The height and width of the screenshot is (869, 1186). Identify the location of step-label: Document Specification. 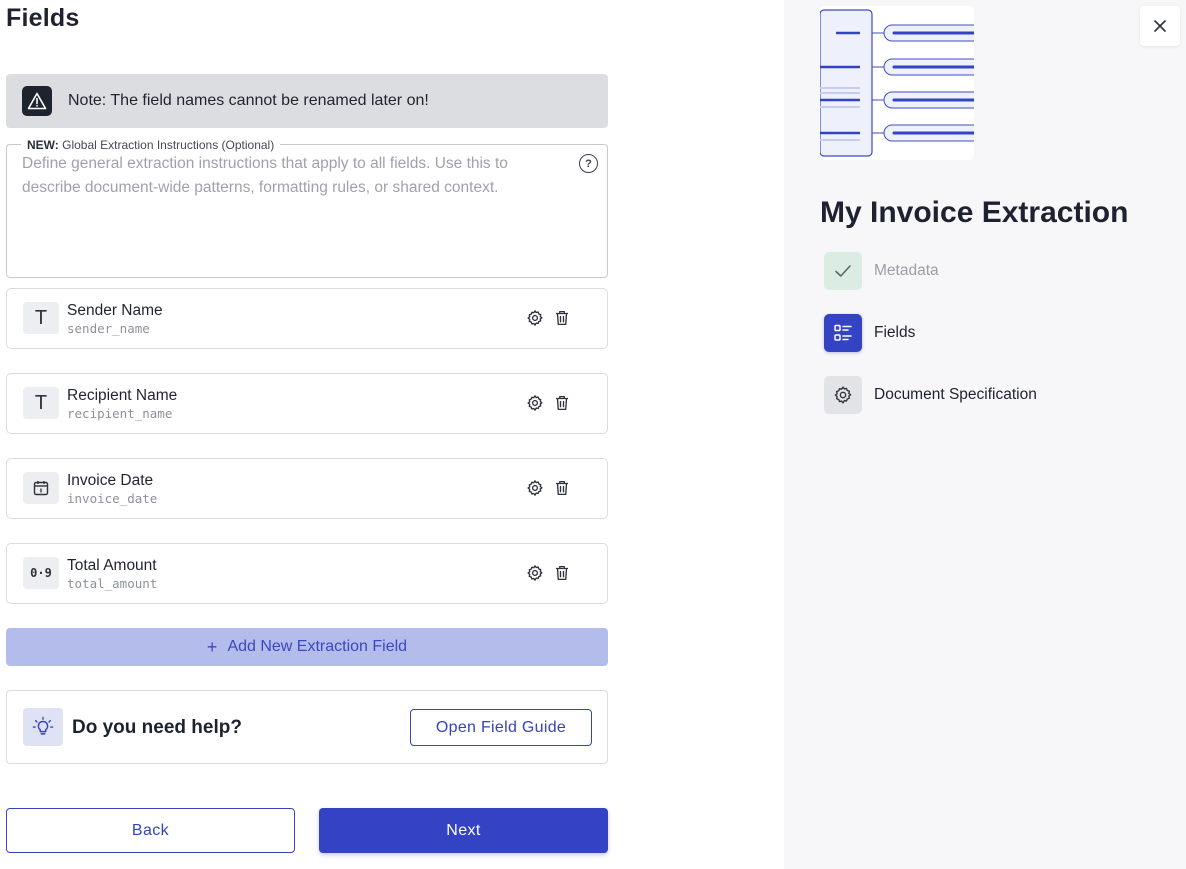
(955, 394).